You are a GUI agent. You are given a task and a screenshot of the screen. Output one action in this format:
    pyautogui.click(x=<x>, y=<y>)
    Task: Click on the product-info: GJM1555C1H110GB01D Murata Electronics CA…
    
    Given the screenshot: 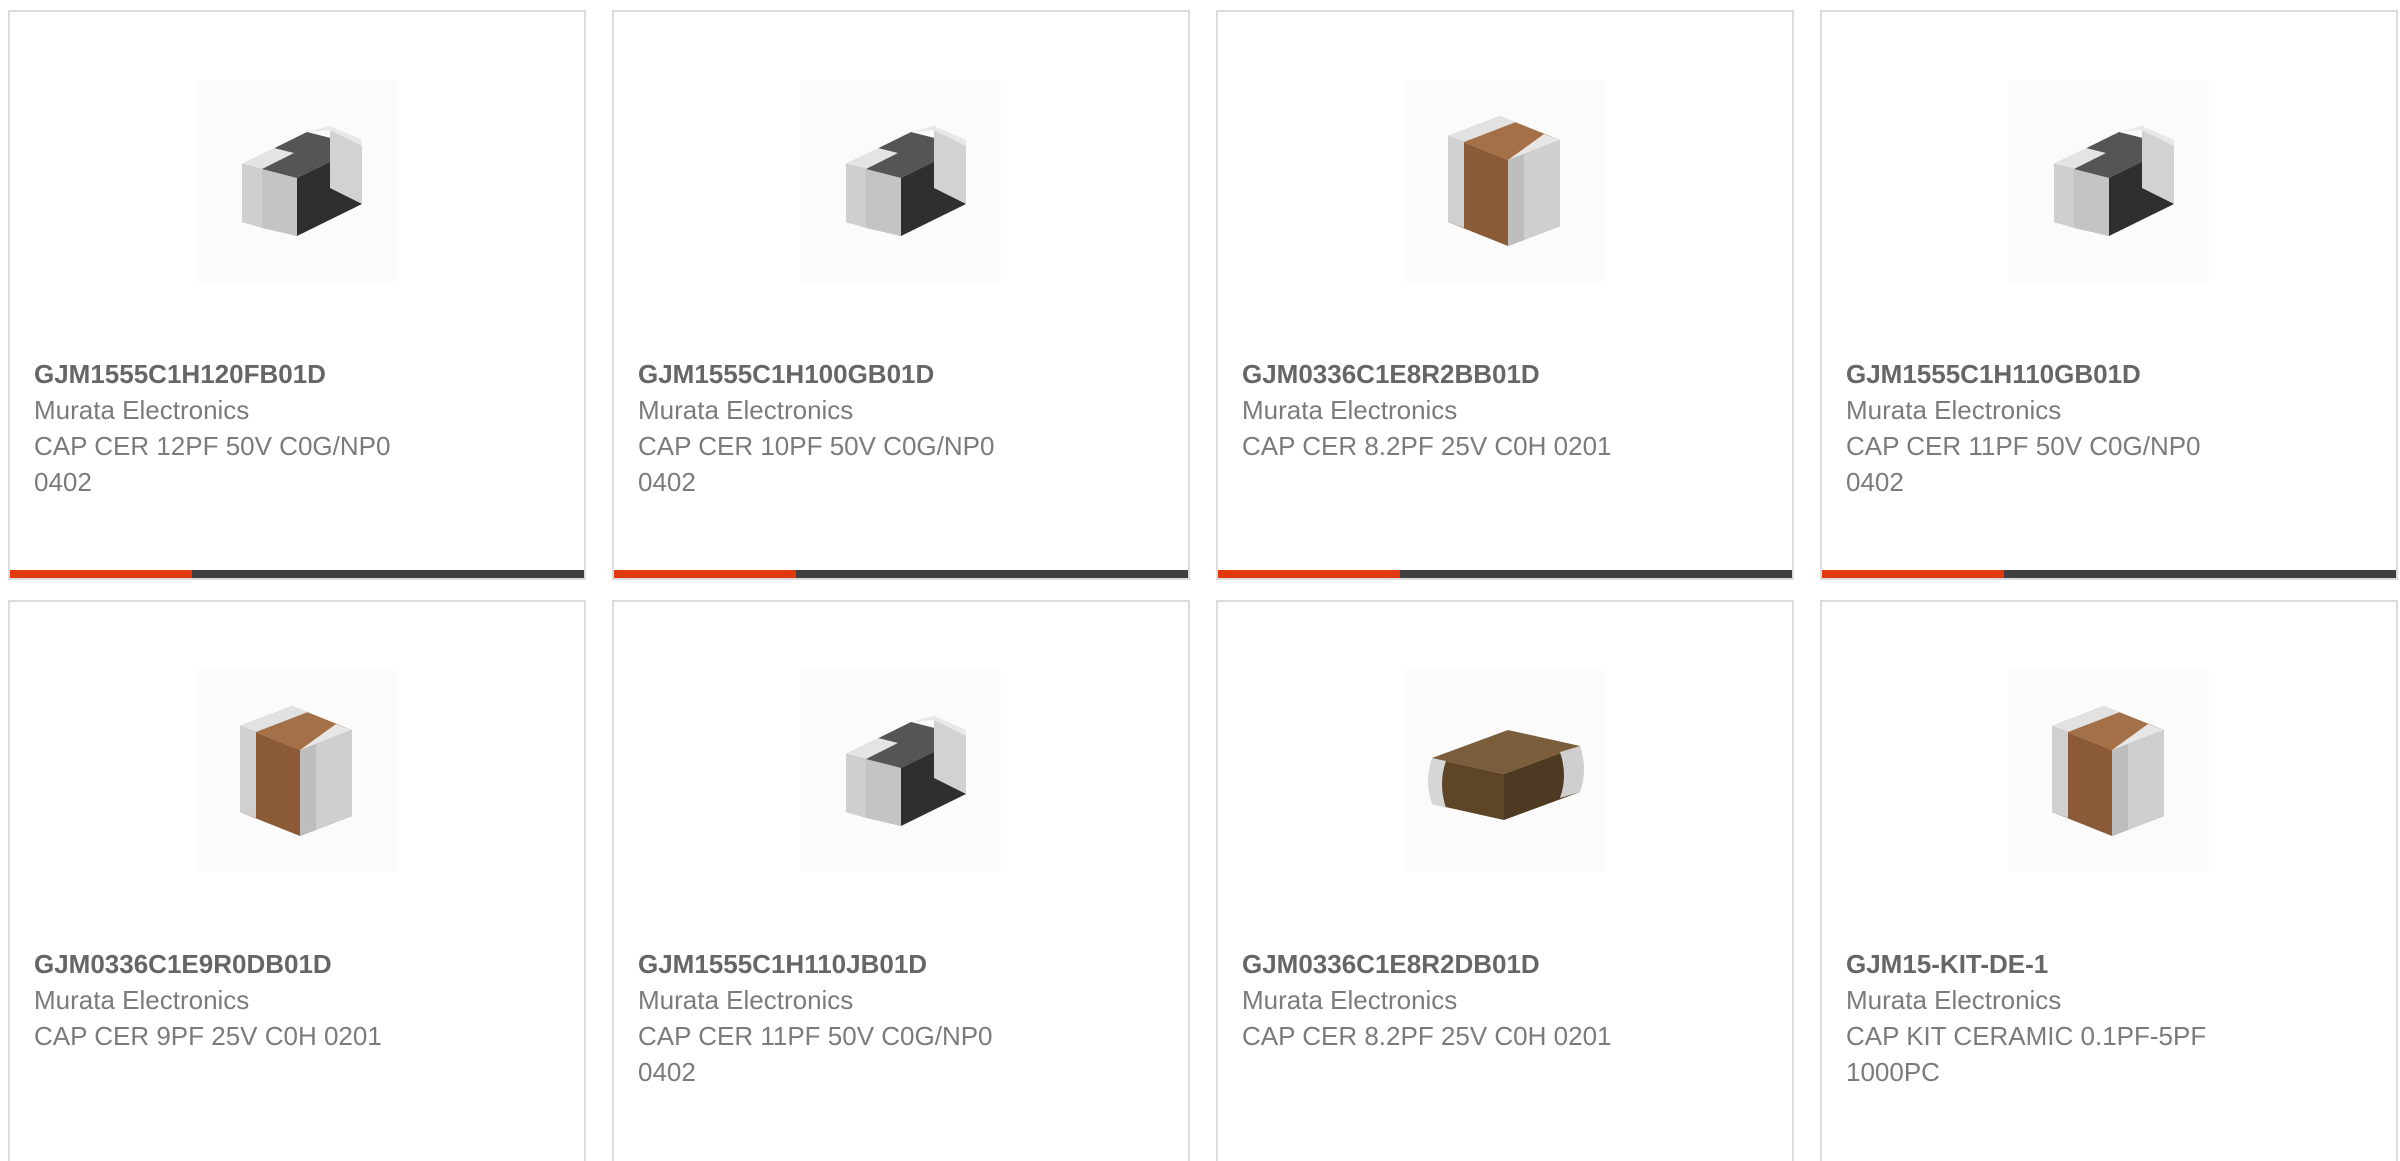 What is the action you would take?
    pyautogui.click(x=2106, y=428)
    